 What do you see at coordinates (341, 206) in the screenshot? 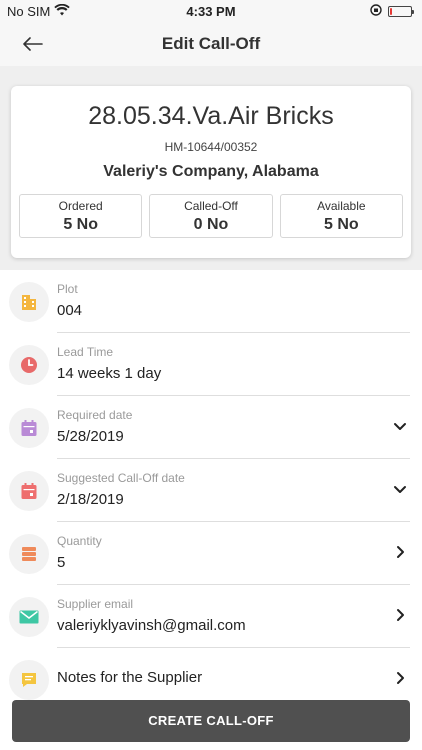
I see `stat-label: Available` at bounding box center [341, 206].